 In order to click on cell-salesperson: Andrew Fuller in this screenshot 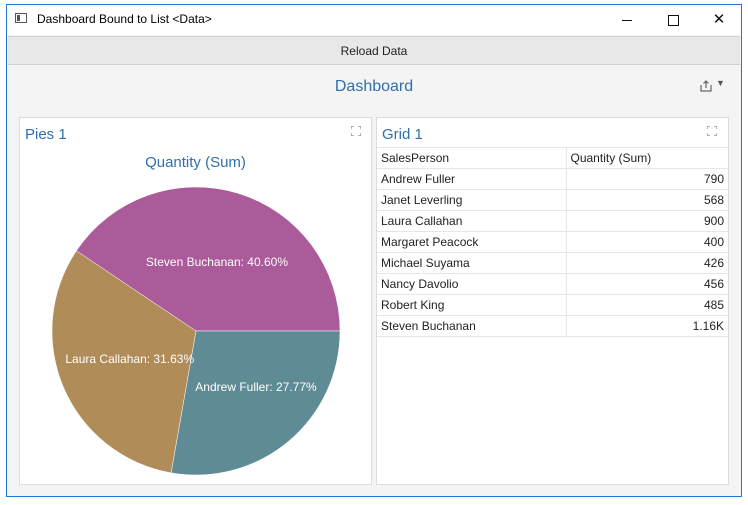, I will do `click(472, 179)`.